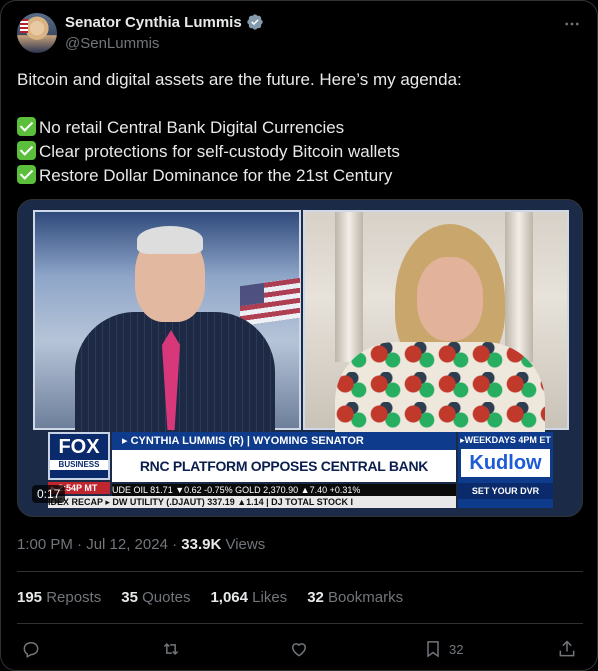 The width and height of the screenshot is (598, 671). Describe the element at coordinates (572, 24) in the screenshot. I see `more-options-icon` at that location.